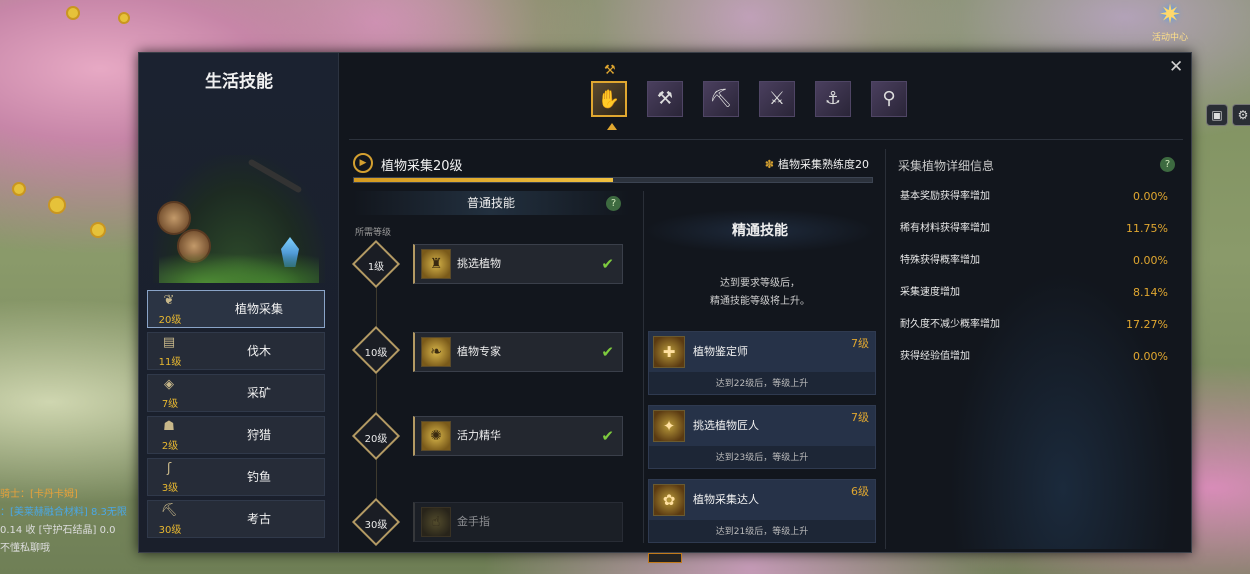 The width and height of the screenshot is (1250, 574). What do you see at coordinates (479, 435) in the screenshot?
I see `skill-name: 活力精华` at bounding box center [479, 435].